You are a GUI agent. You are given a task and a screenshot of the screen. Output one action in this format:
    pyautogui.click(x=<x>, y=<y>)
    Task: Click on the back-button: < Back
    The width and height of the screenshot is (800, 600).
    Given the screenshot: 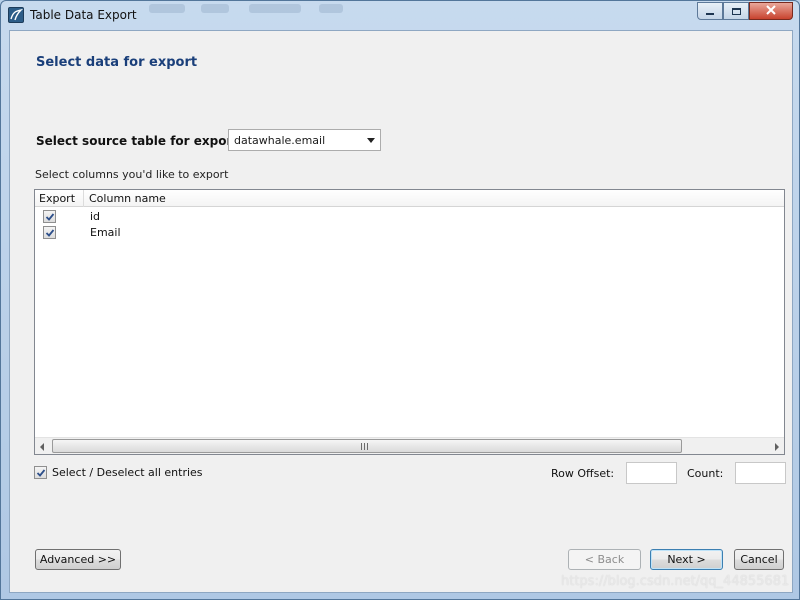 What is the action you would take?
    pyautogui.click(x=604, y=559)
    